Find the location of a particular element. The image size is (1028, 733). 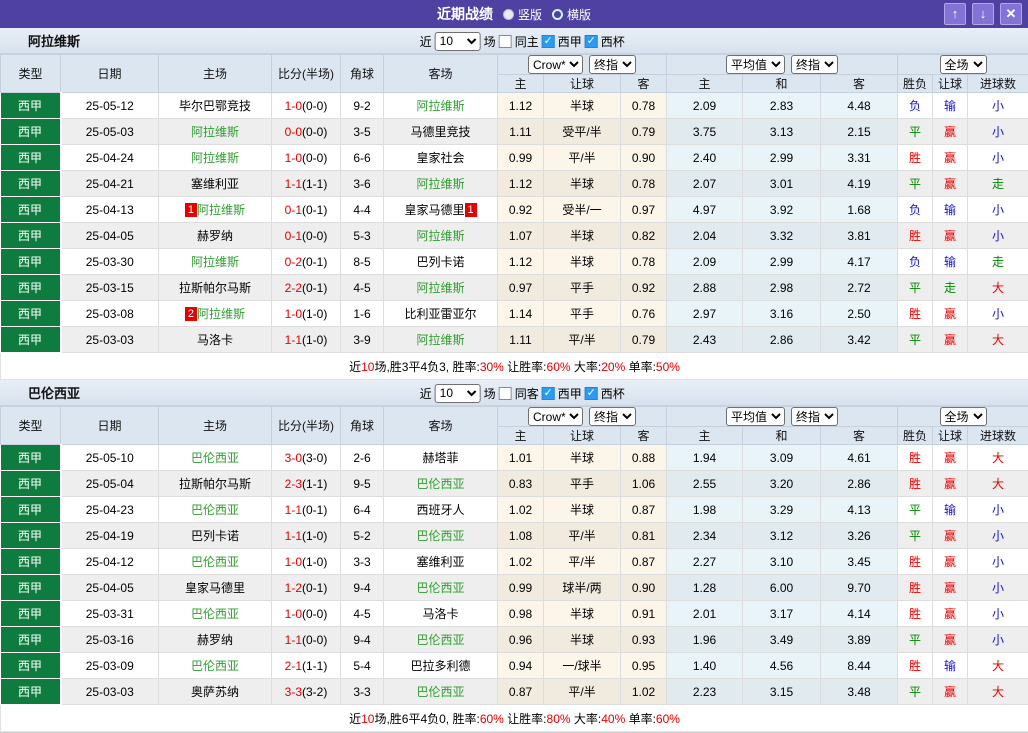

radio-horizontal-layout: 横版 is located at coordinates (571, 14).